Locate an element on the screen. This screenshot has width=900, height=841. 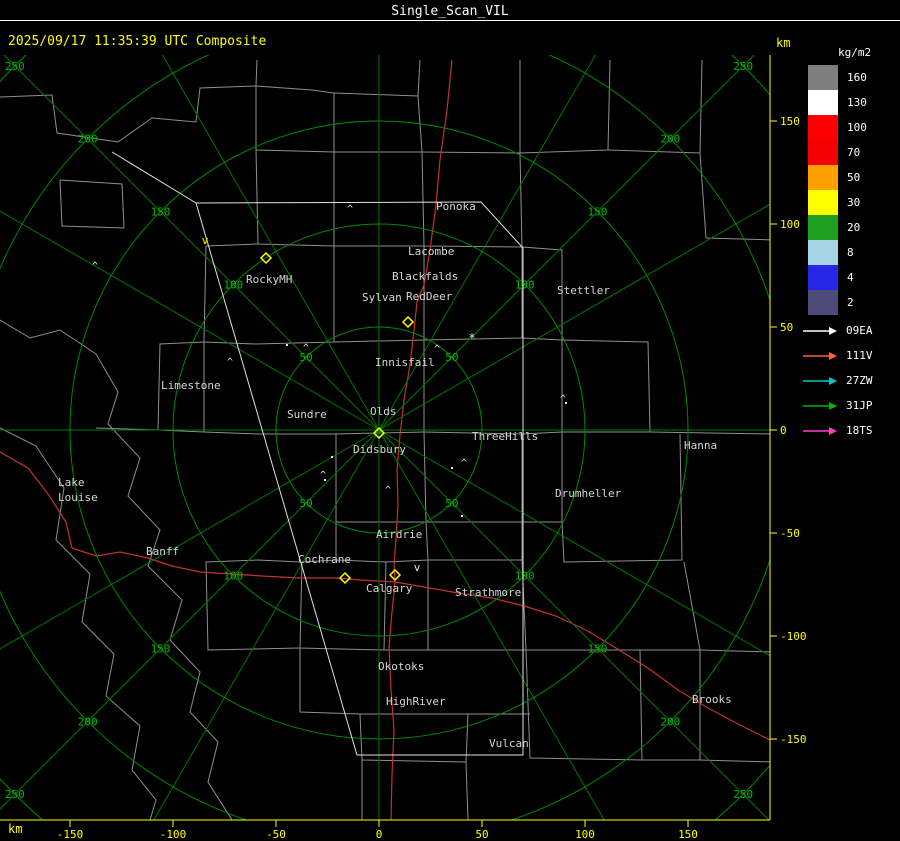
scale-entry: 2 is located at coordinates (839, 302).